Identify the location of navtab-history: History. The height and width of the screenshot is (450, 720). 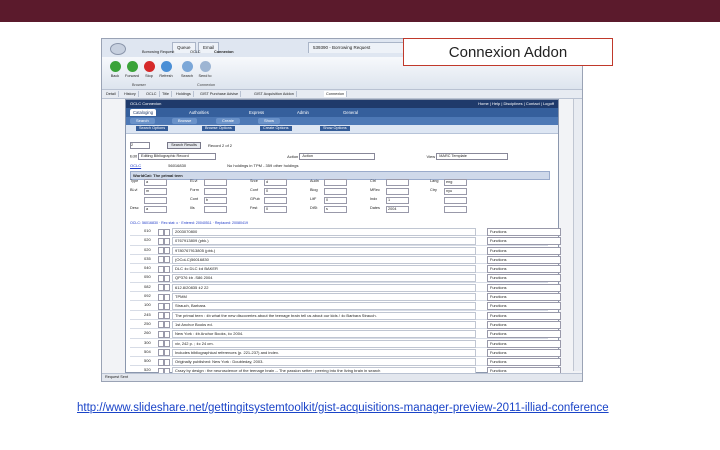
(130, 94).